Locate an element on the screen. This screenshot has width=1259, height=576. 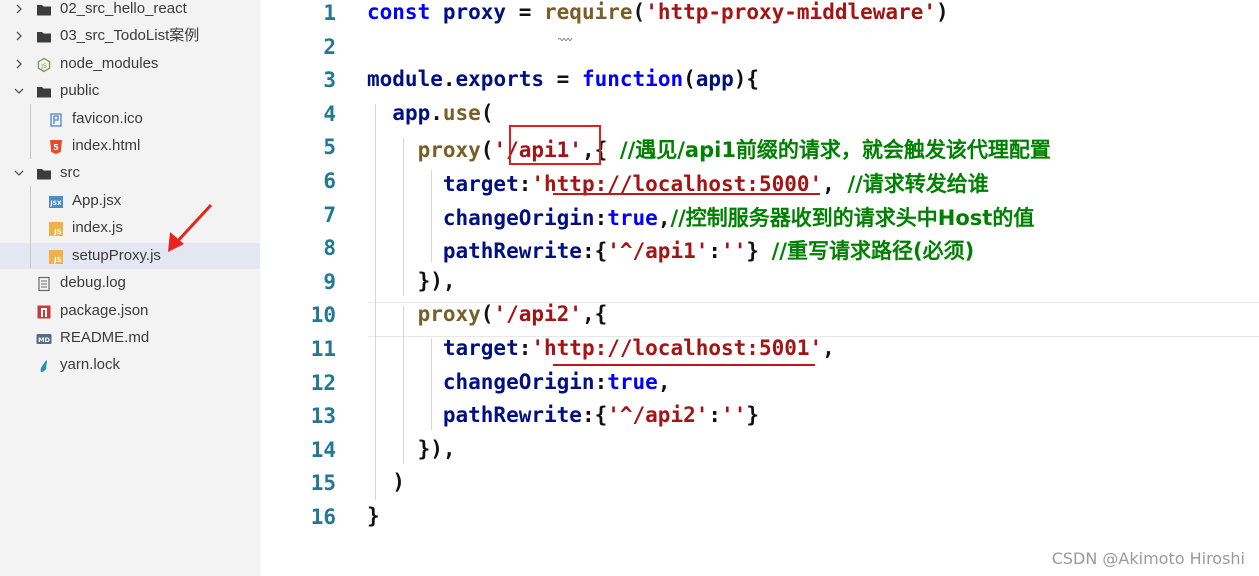
code-token: '^/api1' is located at coordinates (658, 251).